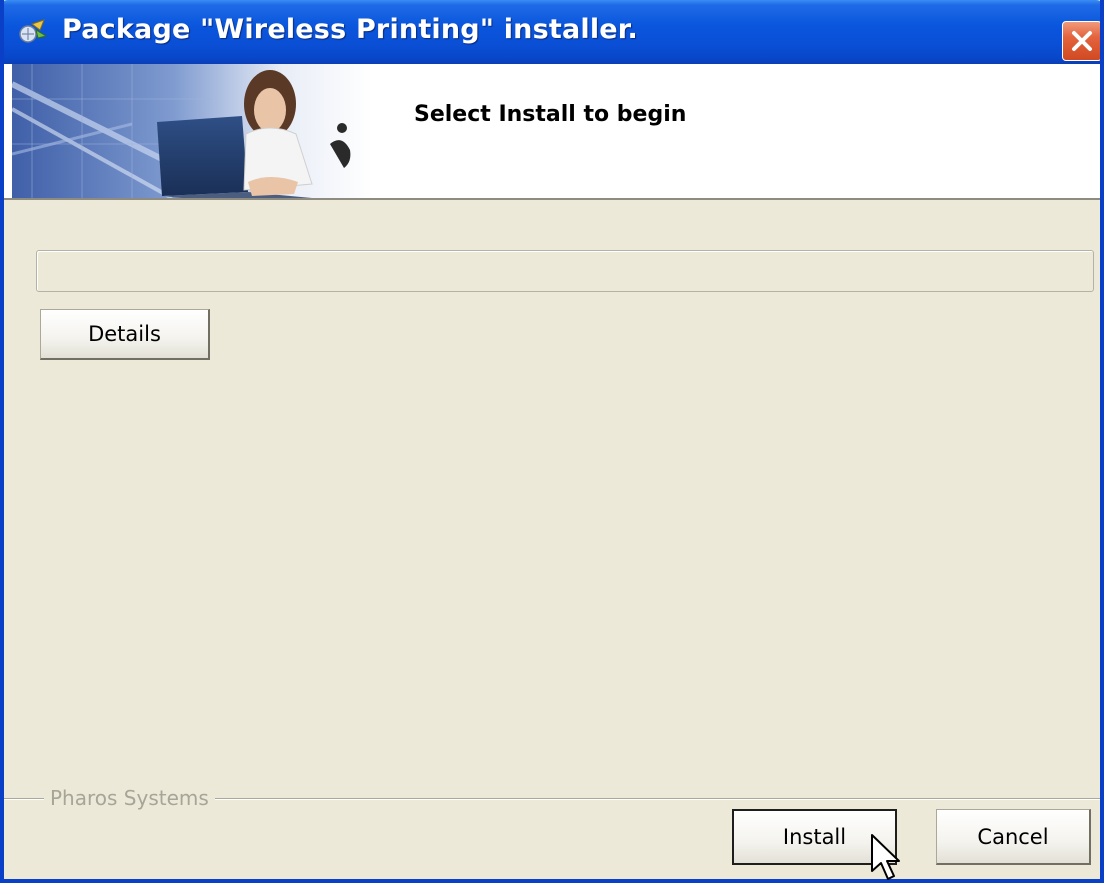 This screenshot has width=1104, height=883. What do you see at coordinates (350, 29) in the screenshot?
I see `window-title: Package "Wireless Printing" installer.` at bounding box center [350, 29].